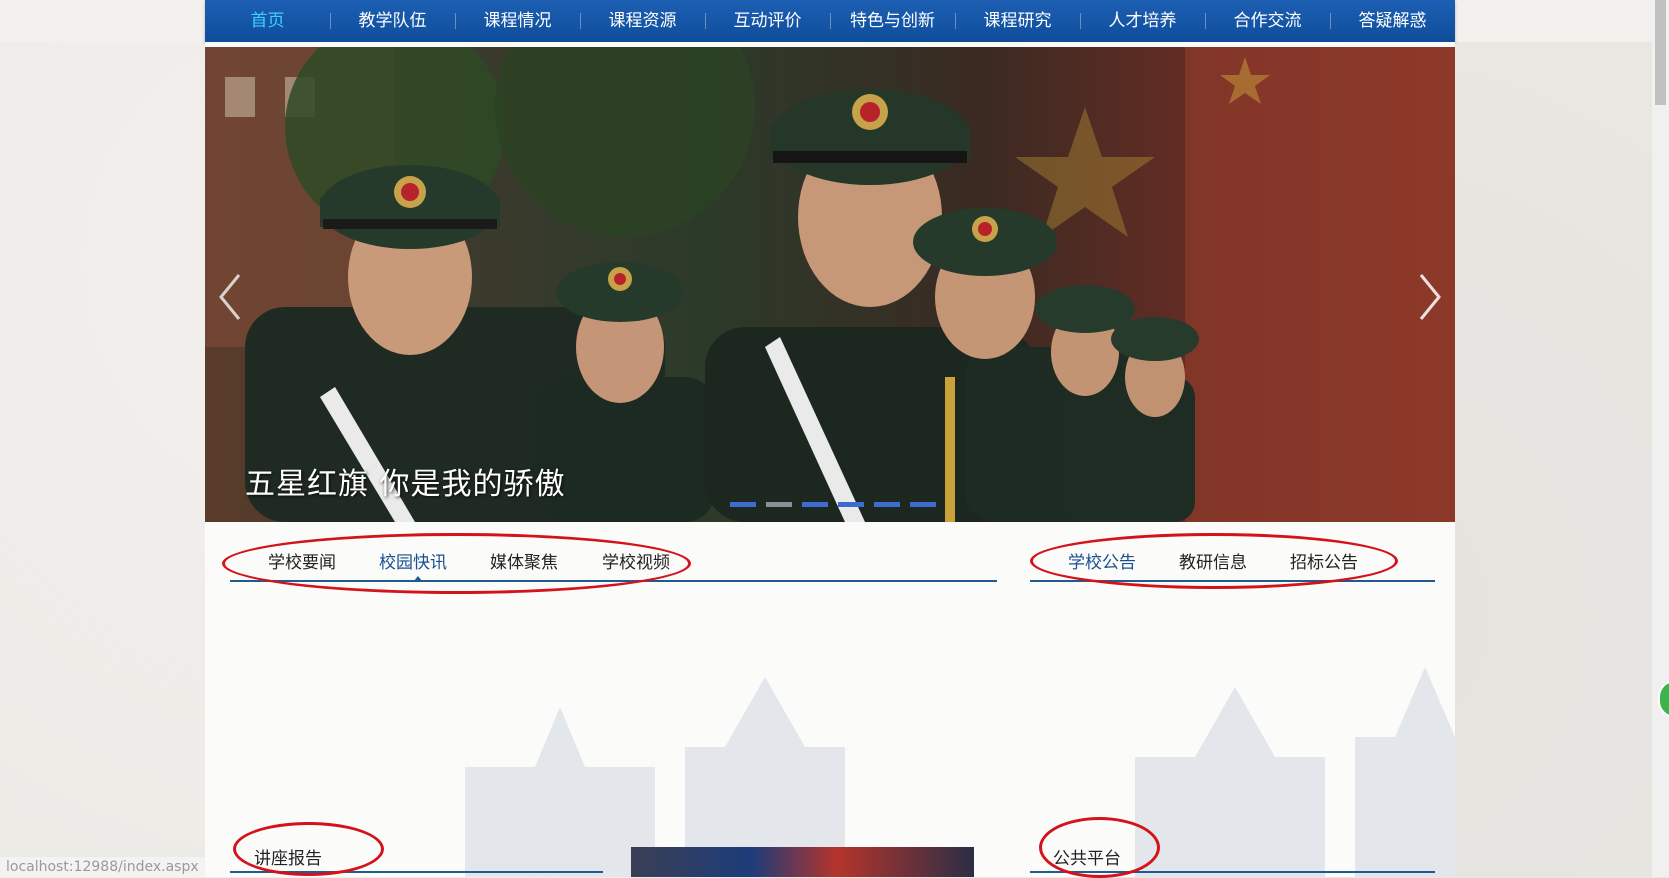  What do you see at coordinates (802, 862) in the screenshot?
I see `lecture-thumbnail` at bounding box center [802, 862].